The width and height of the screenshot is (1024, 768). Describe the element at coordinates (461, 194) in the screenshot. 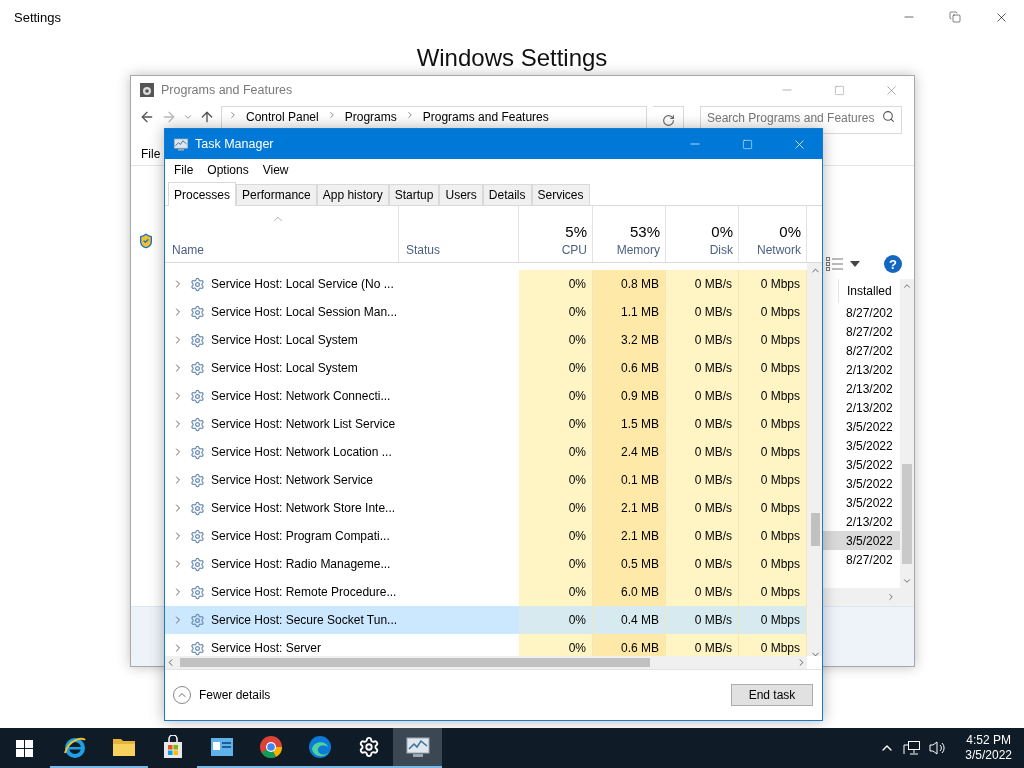

I see `tab: Users` at that location.